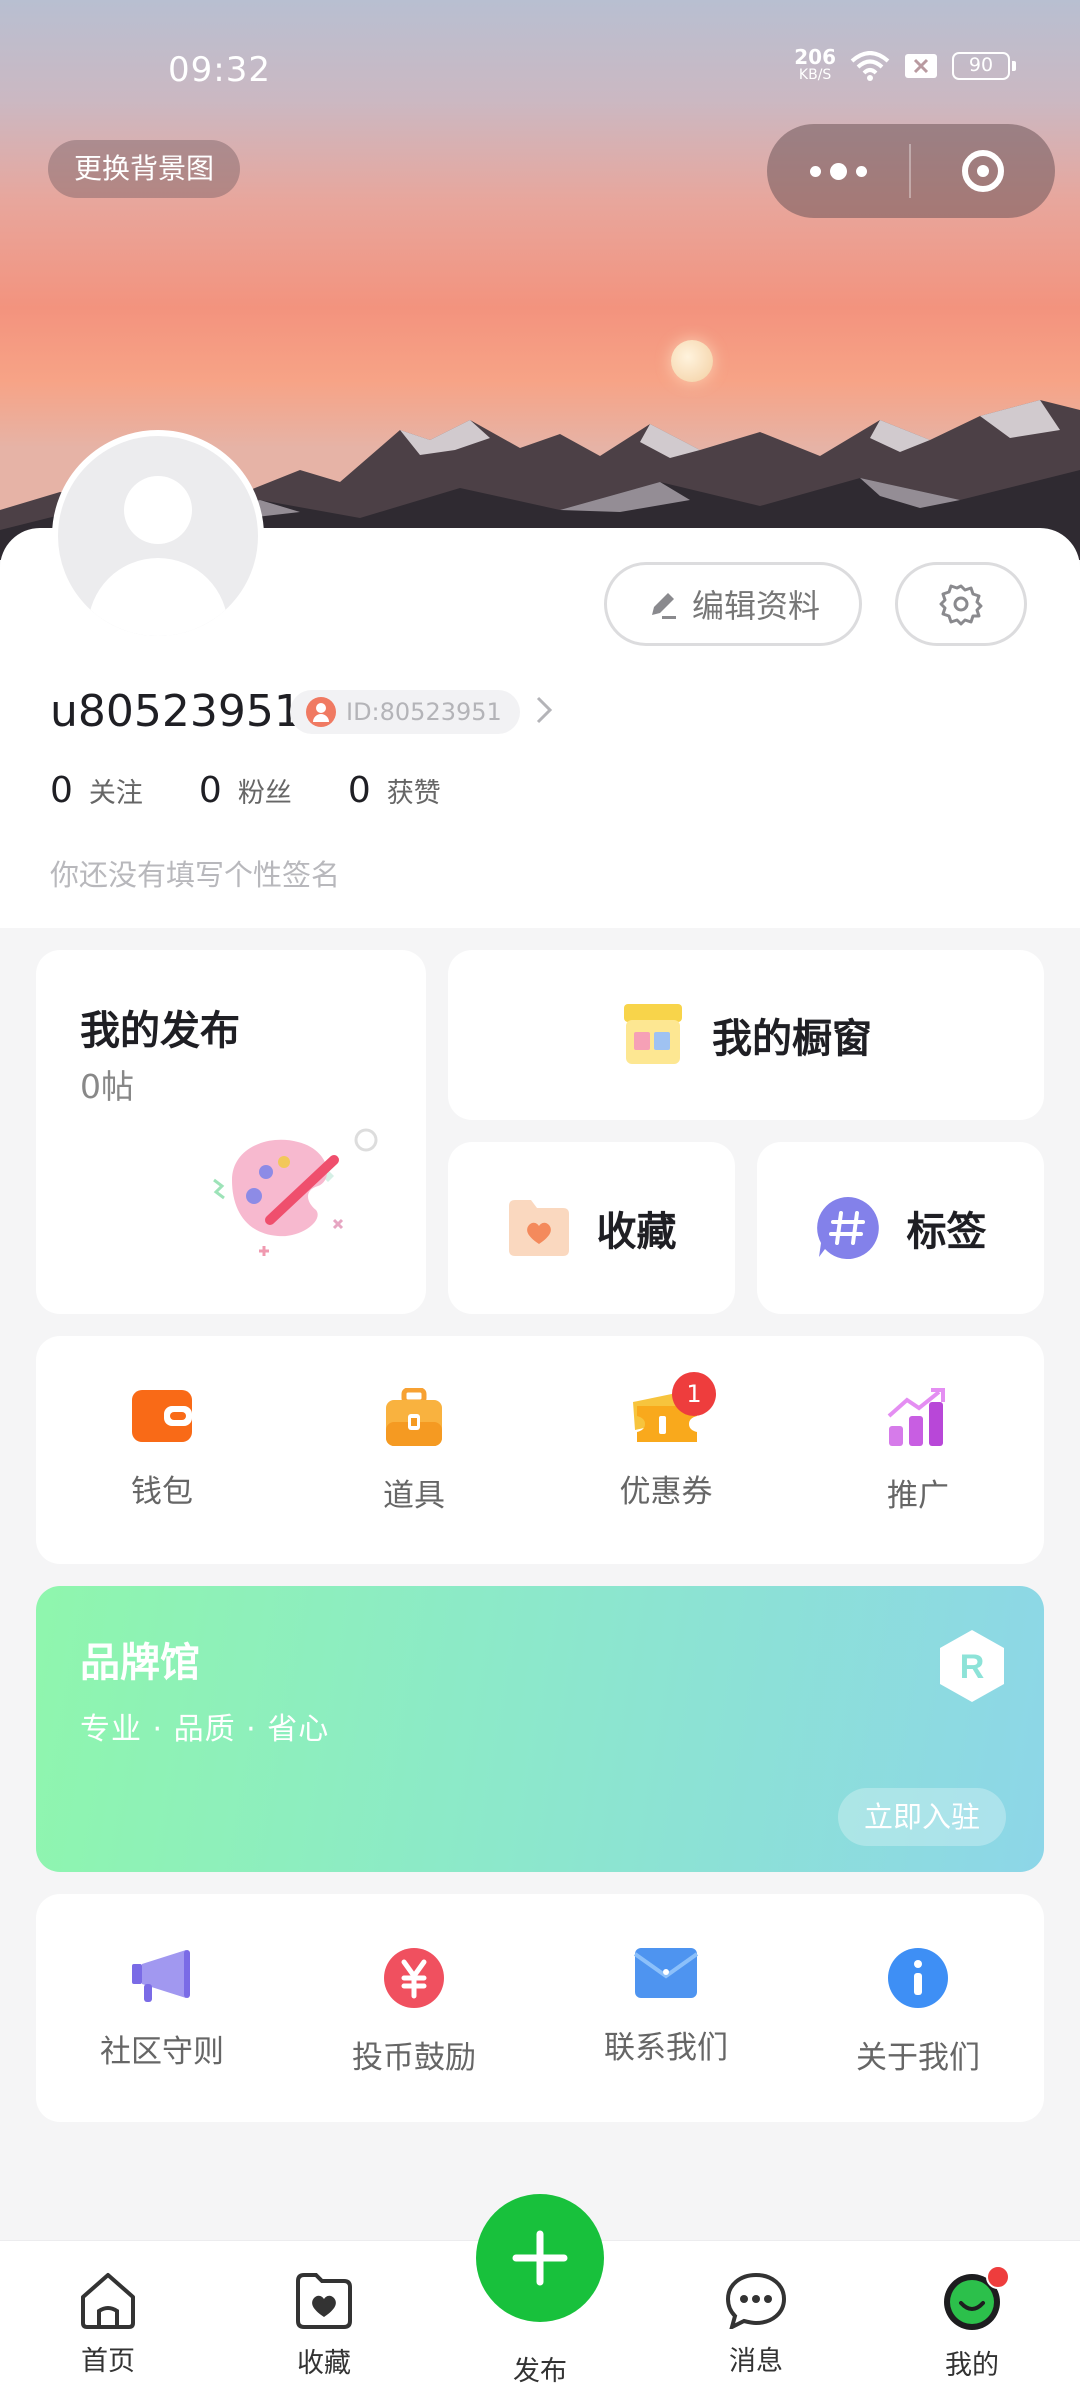  I want to click on brand-hall-subtitle: 专业 · 品质 · 省心, so click(205, 1729).